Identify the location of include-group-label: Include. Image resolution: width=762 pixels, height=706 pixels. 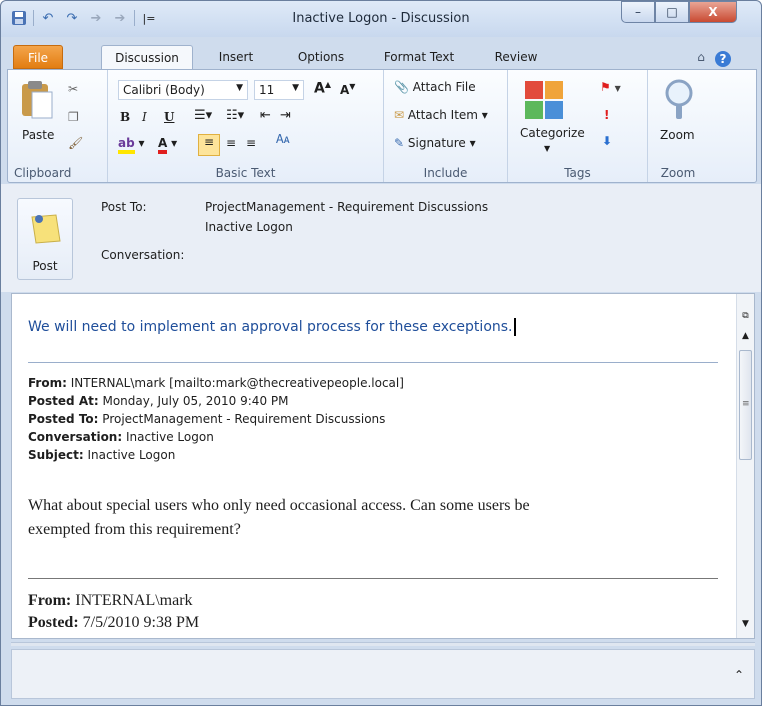
(445, 173).